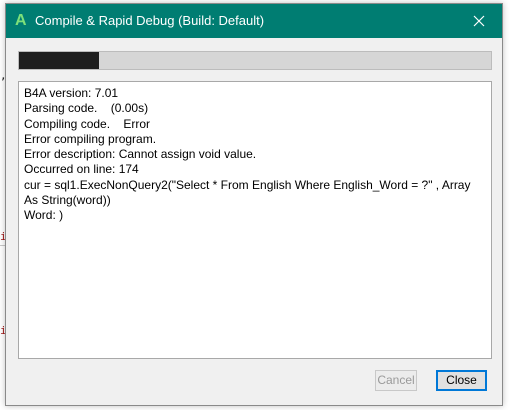 The height and width of the screenshot is (410, 510). I want to click on log-line: Occurred on line: 174, so click(81, 169).